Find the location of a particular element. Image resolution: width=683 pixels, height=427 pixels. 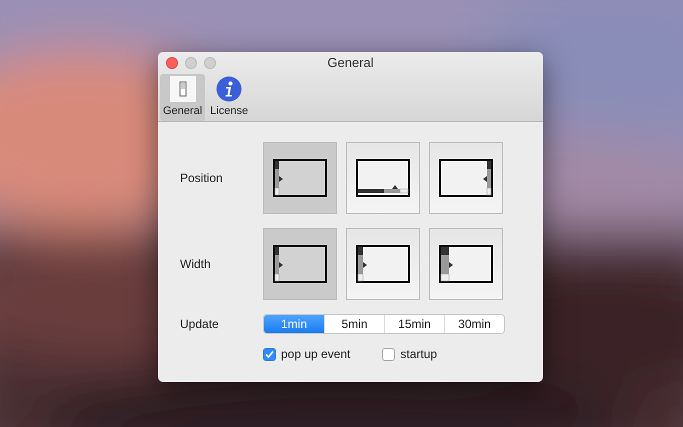

bottom-bar-layout-icon is located at coordinates (383, 178).